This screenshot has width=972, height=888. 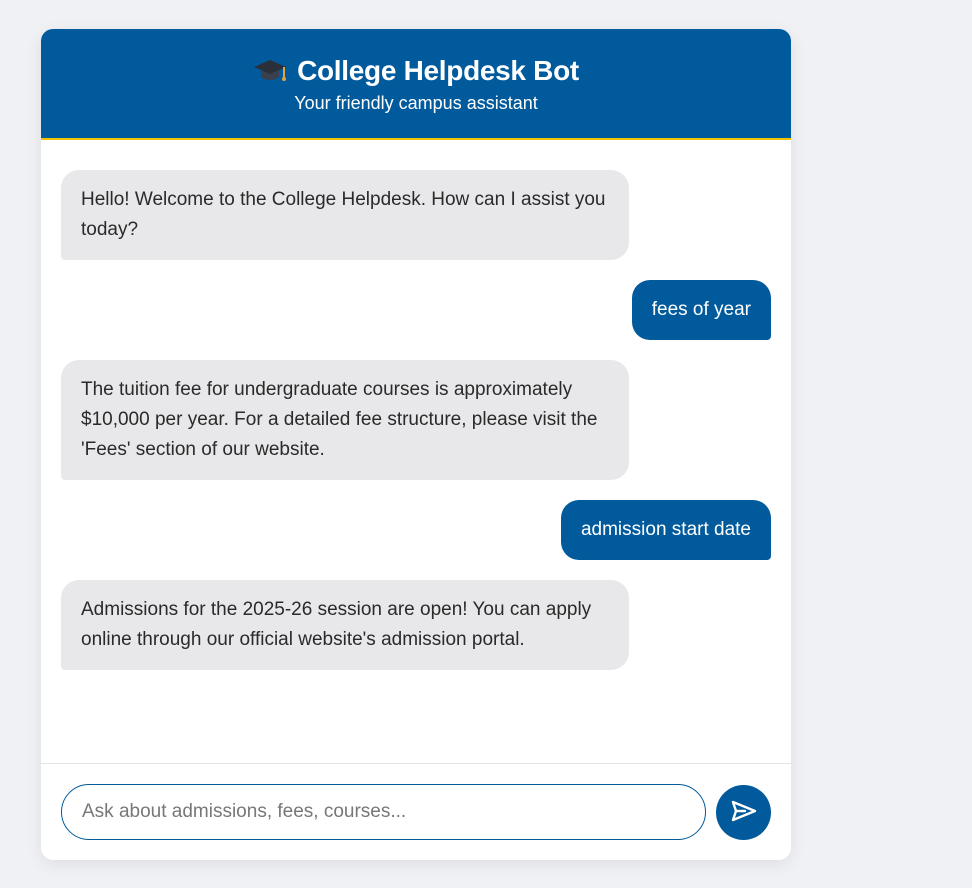 I want to click on send-button, so click(x=743, y=812).